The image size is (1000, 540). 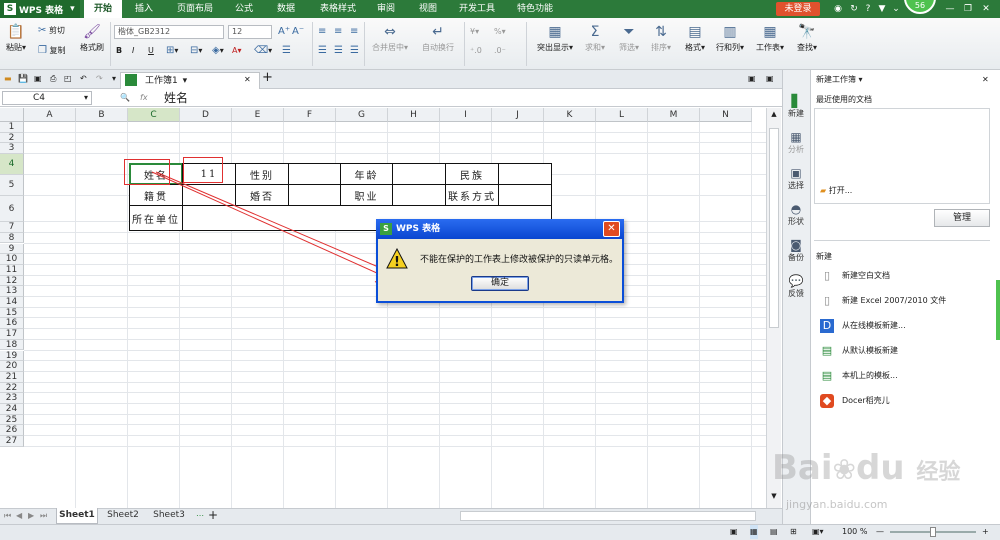 What do you see at coordinates (386, 9) in the screenshot?
I see `tab-review: 审阅` at bounding box center [386, 9].